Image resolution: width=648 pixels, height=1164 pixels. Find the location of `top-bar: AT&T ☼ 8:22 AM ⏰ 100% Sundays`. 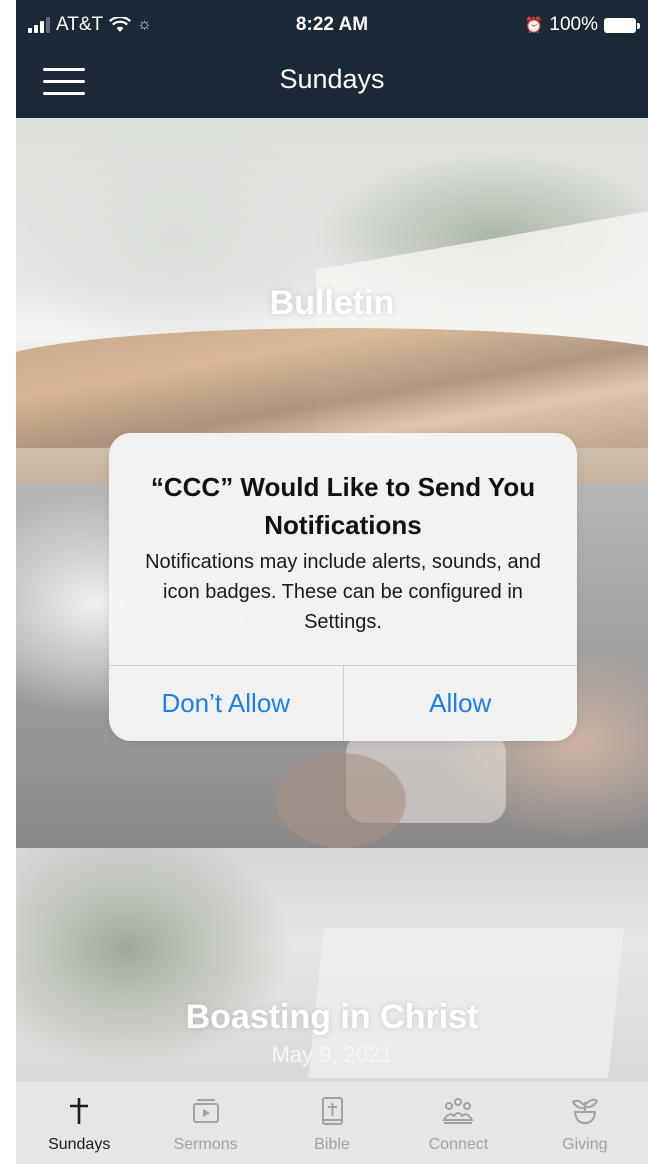

top-bar: AT&T ☼ 8:22 AM ⏰ 100% Sundays is located at coordinates (332, 59).